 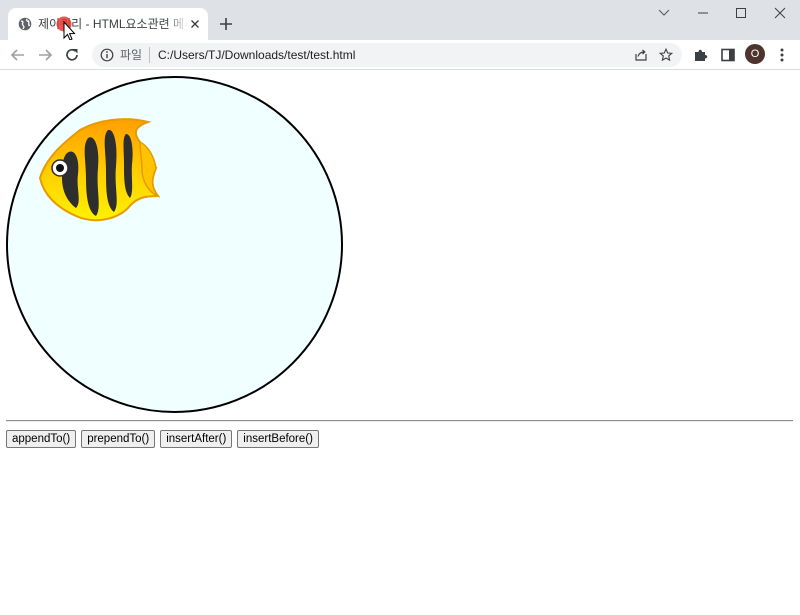 I want to click on insert-after-button: insertAfter(), so click(x=196, y=439).